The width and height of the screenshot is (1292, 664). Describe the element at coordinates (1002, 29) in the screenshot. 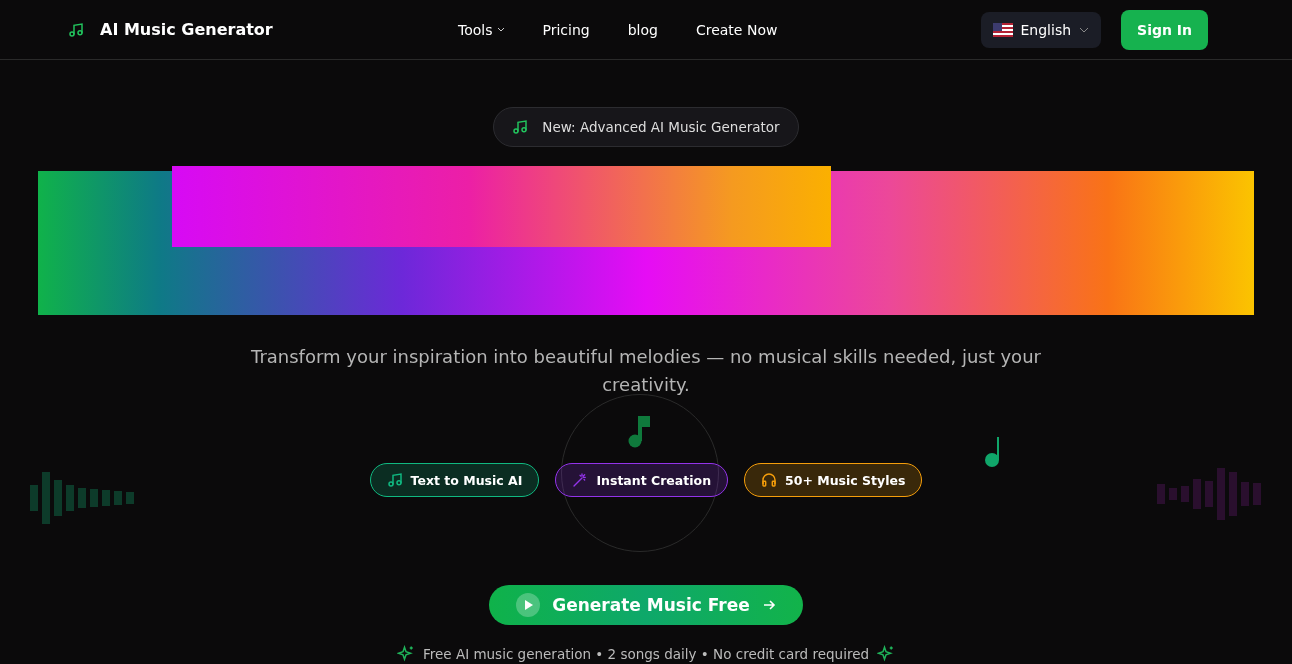

I see `flag-icon` at that location.